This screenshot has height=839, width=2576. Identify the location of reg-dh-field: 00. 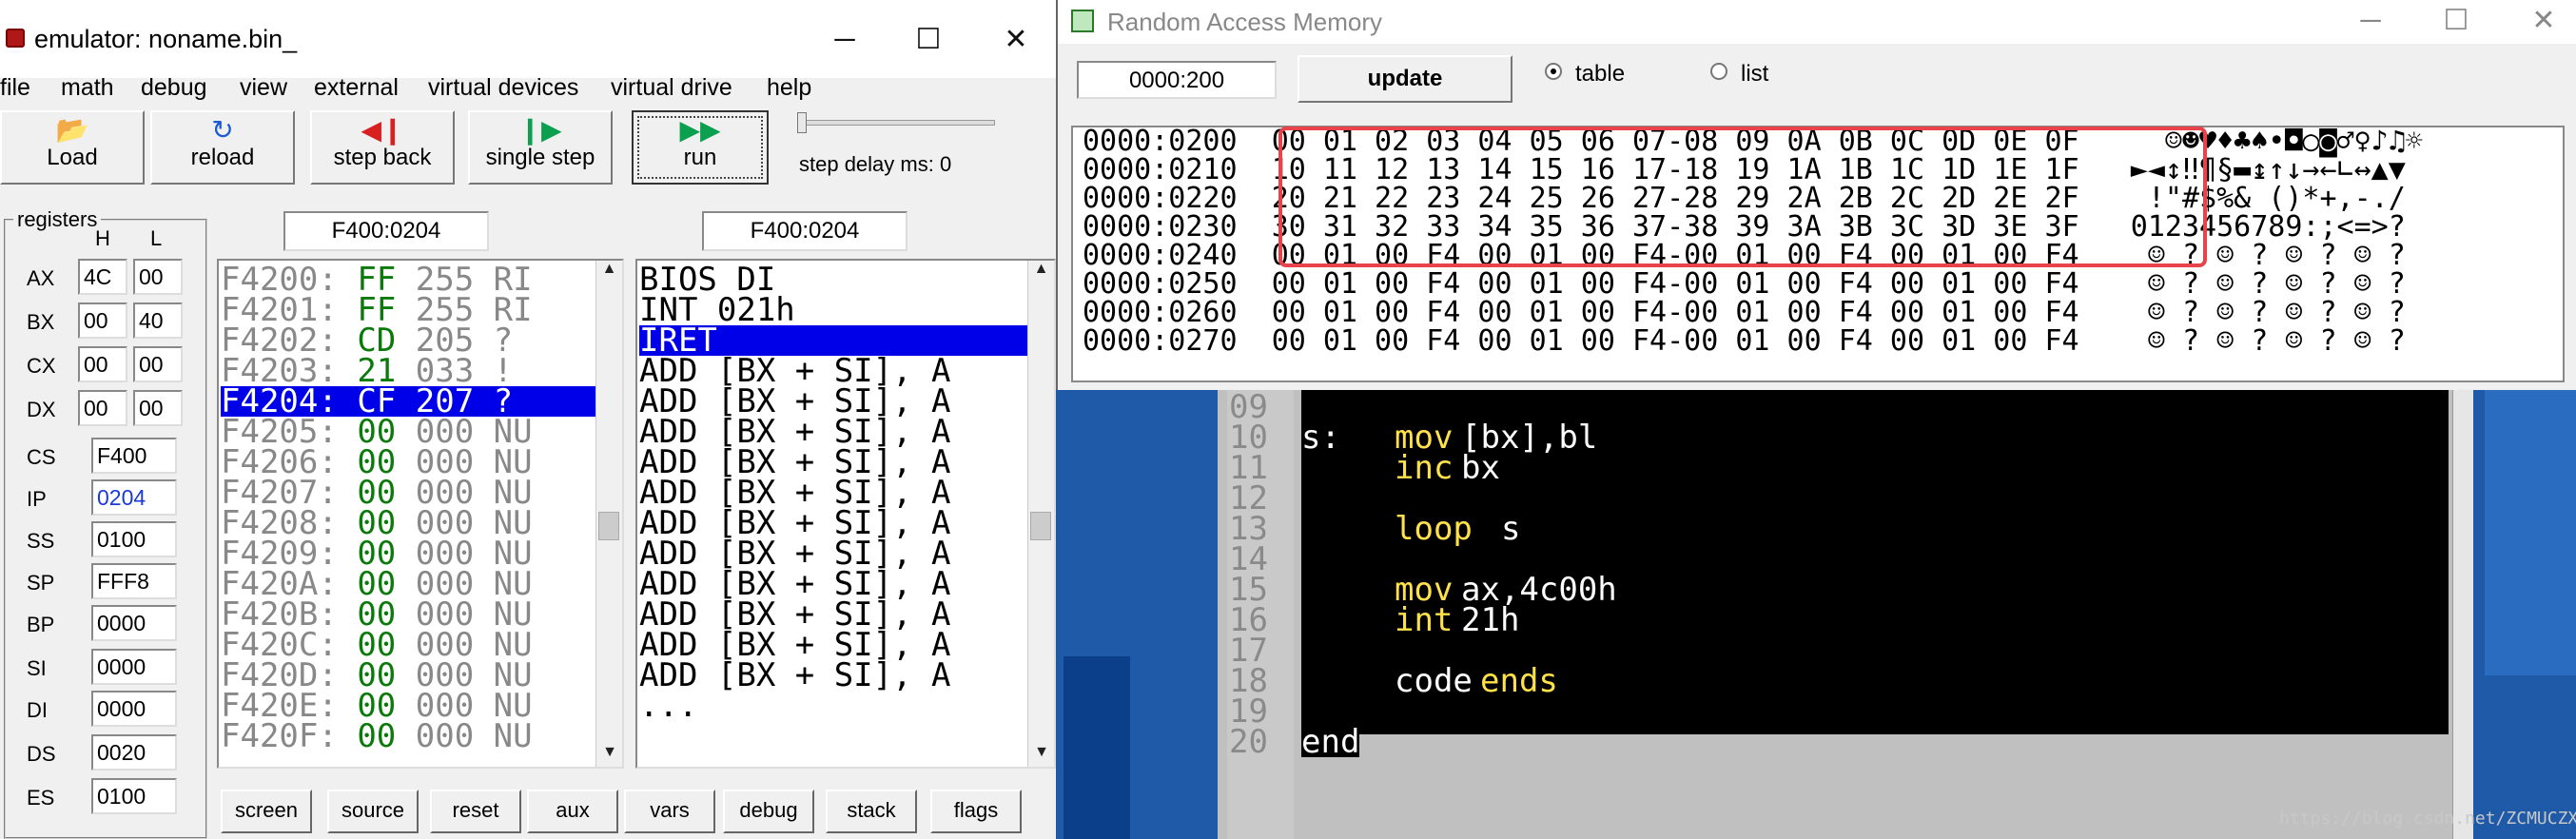
(103, 408).